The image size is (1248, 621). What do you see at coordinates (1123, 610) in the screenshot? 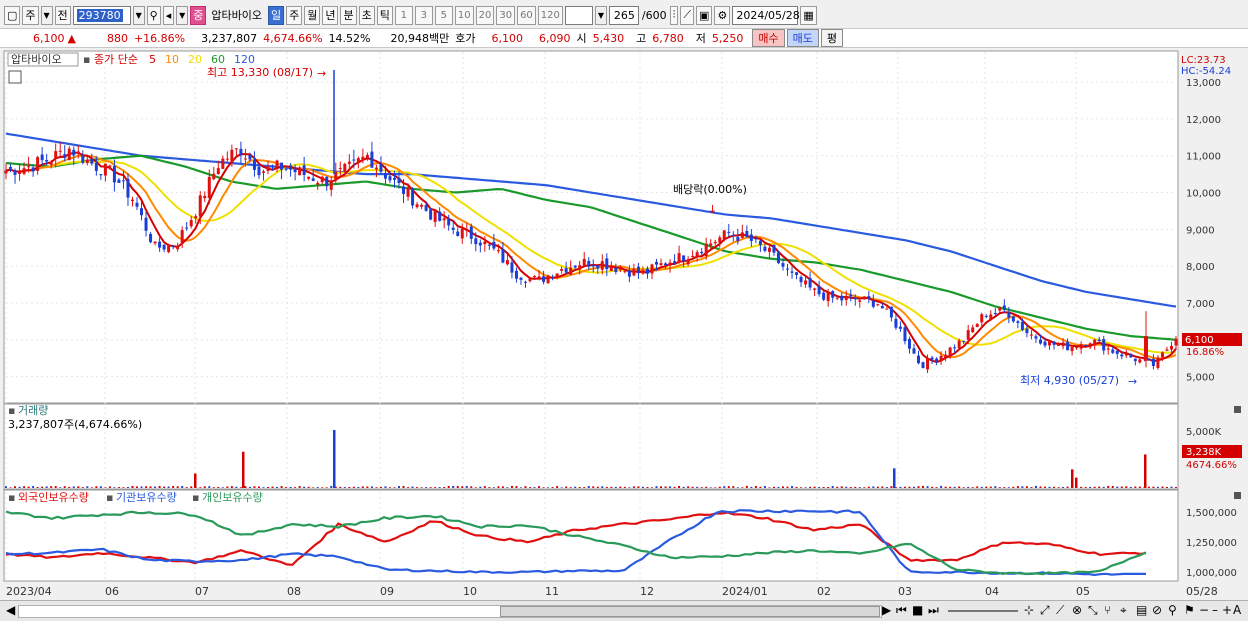
I see `shape-icon: ⌖` at bounding box center [1123, 610].